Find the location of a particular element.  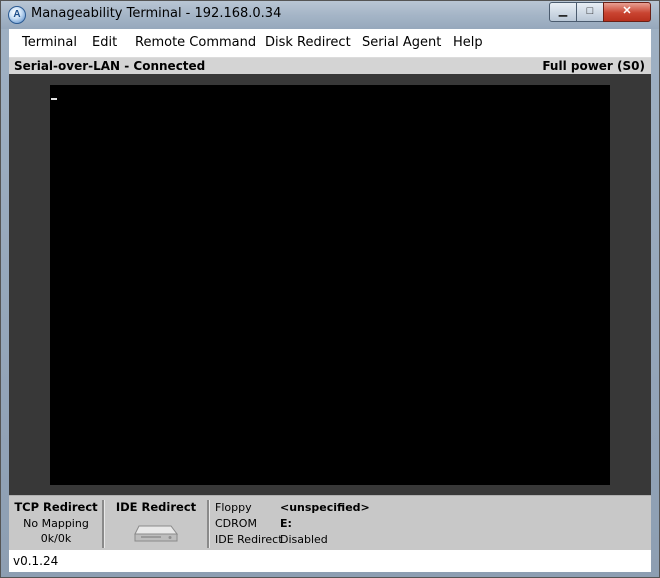

cdrom-value: E: is located at coordinates (286, 523).